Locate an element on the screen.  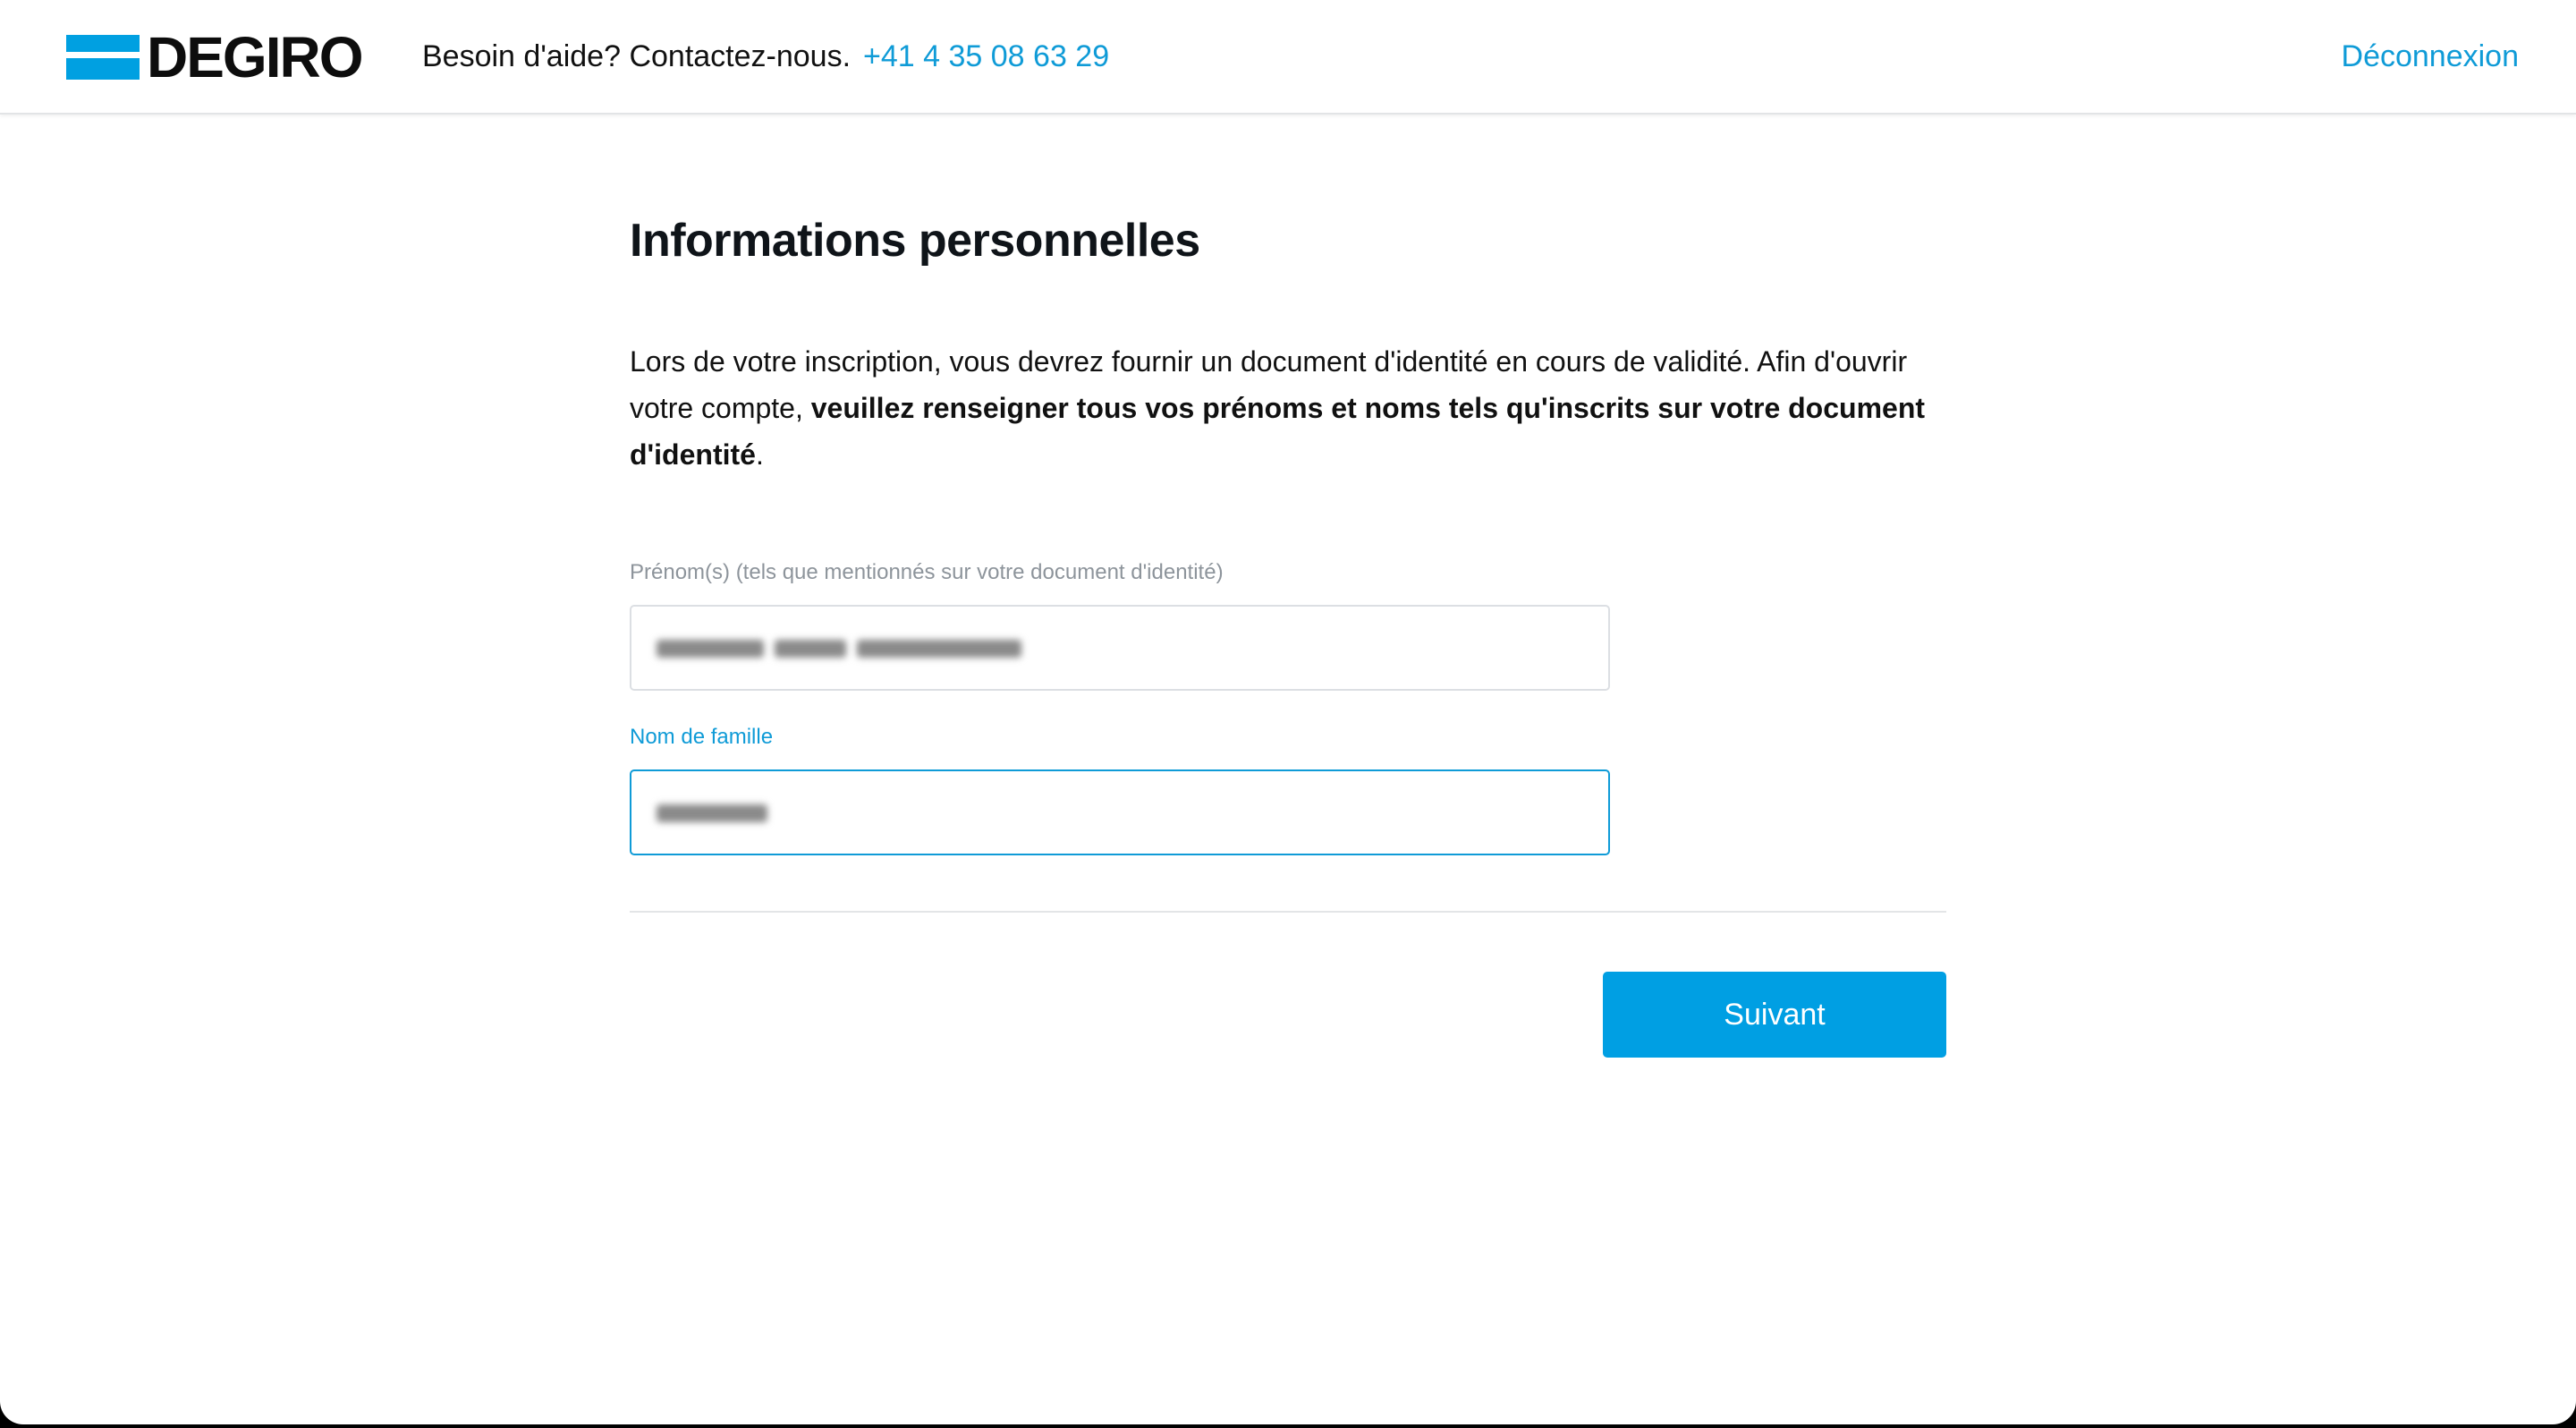
logo-wordmark: DEGIRO is located at coordinates (255, 57).